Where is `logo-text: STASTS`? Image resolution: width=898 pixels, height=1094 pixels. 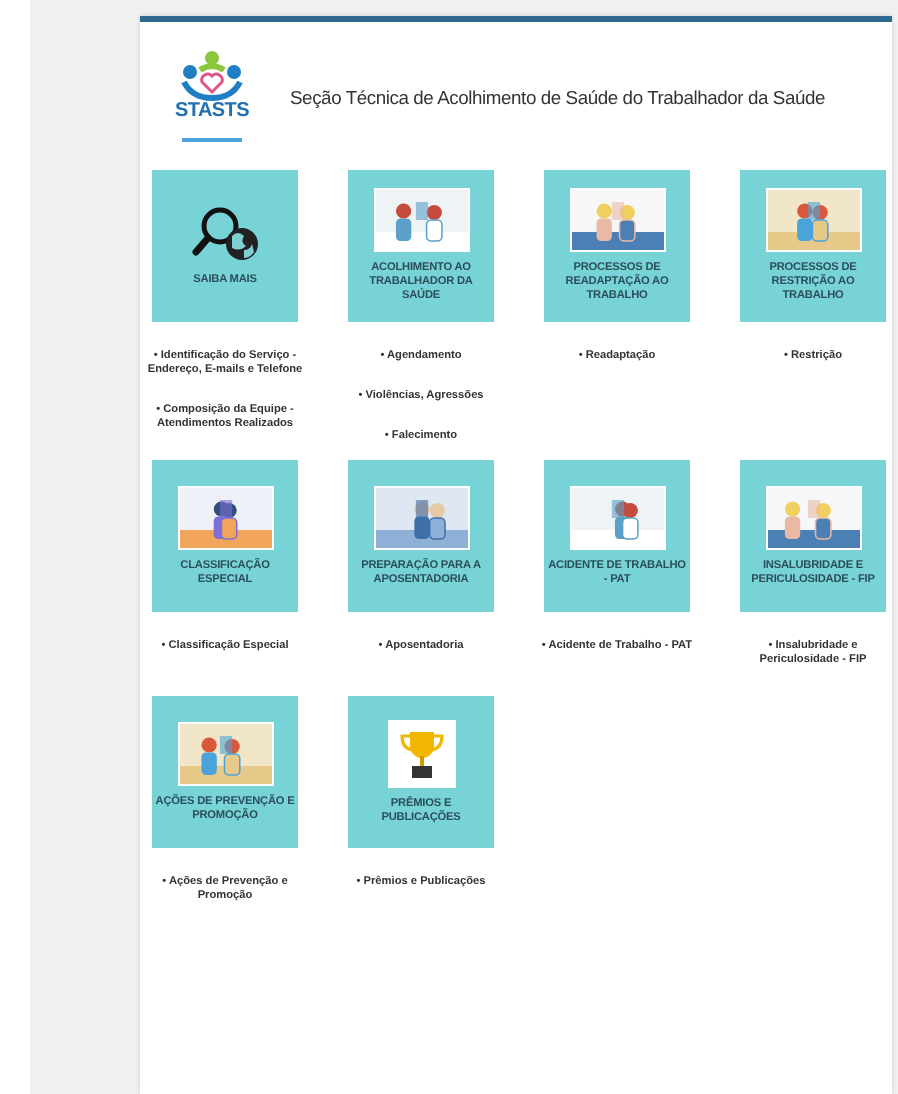 logo-text: STASTS is located at coordinates (212, 112).